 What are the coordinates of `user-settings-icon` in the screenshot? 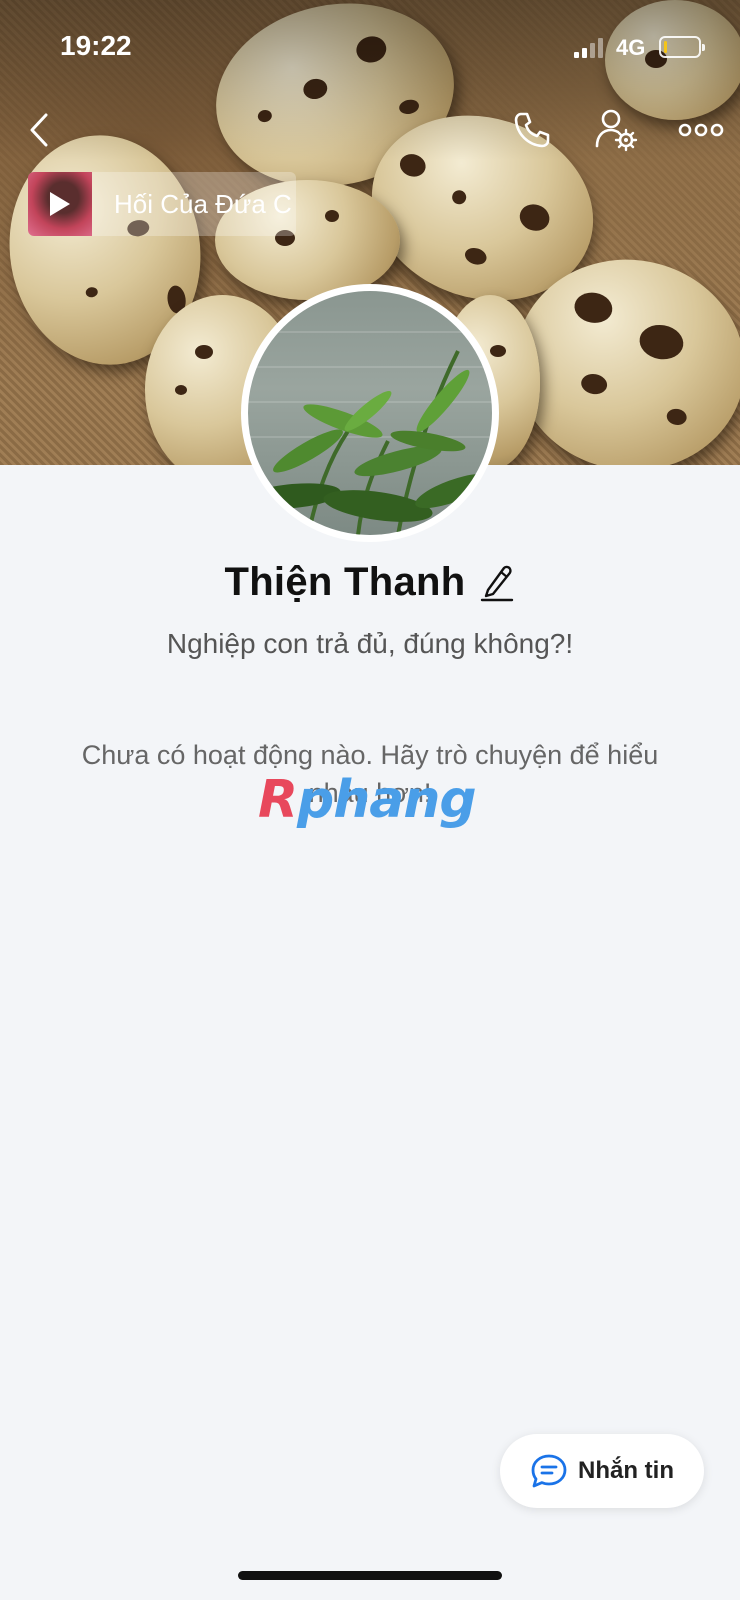 It's located at (616, 130).